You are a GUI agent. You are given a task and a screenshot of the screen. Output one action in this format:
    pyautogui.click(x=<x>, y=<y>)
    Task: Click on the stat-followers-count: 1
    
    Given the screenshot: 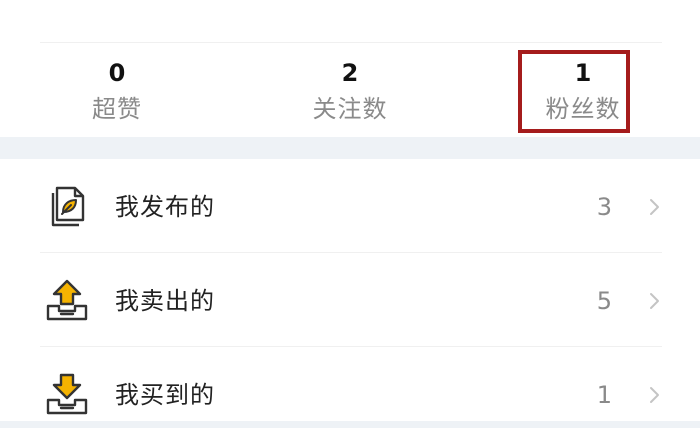 What is the action you would take?
    pyautogui.click(x=583, y=73)
    